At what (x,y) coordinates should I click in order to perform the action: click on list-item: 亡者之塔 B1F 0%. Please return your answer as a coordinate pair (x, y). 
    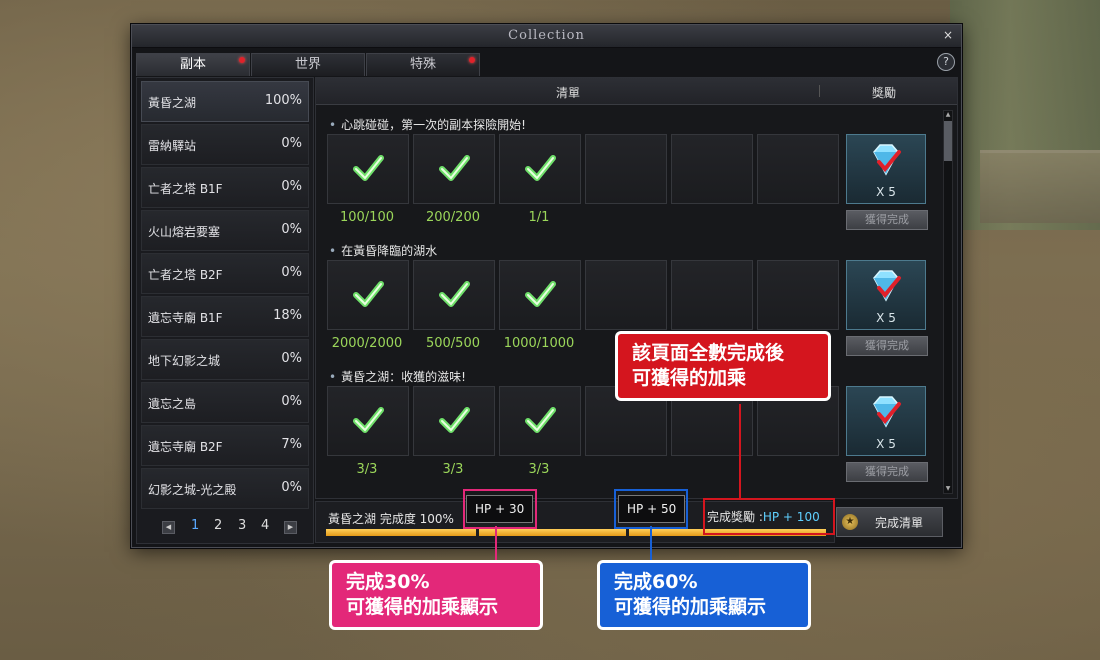
    Looking at the image, I should click on (225, 187).